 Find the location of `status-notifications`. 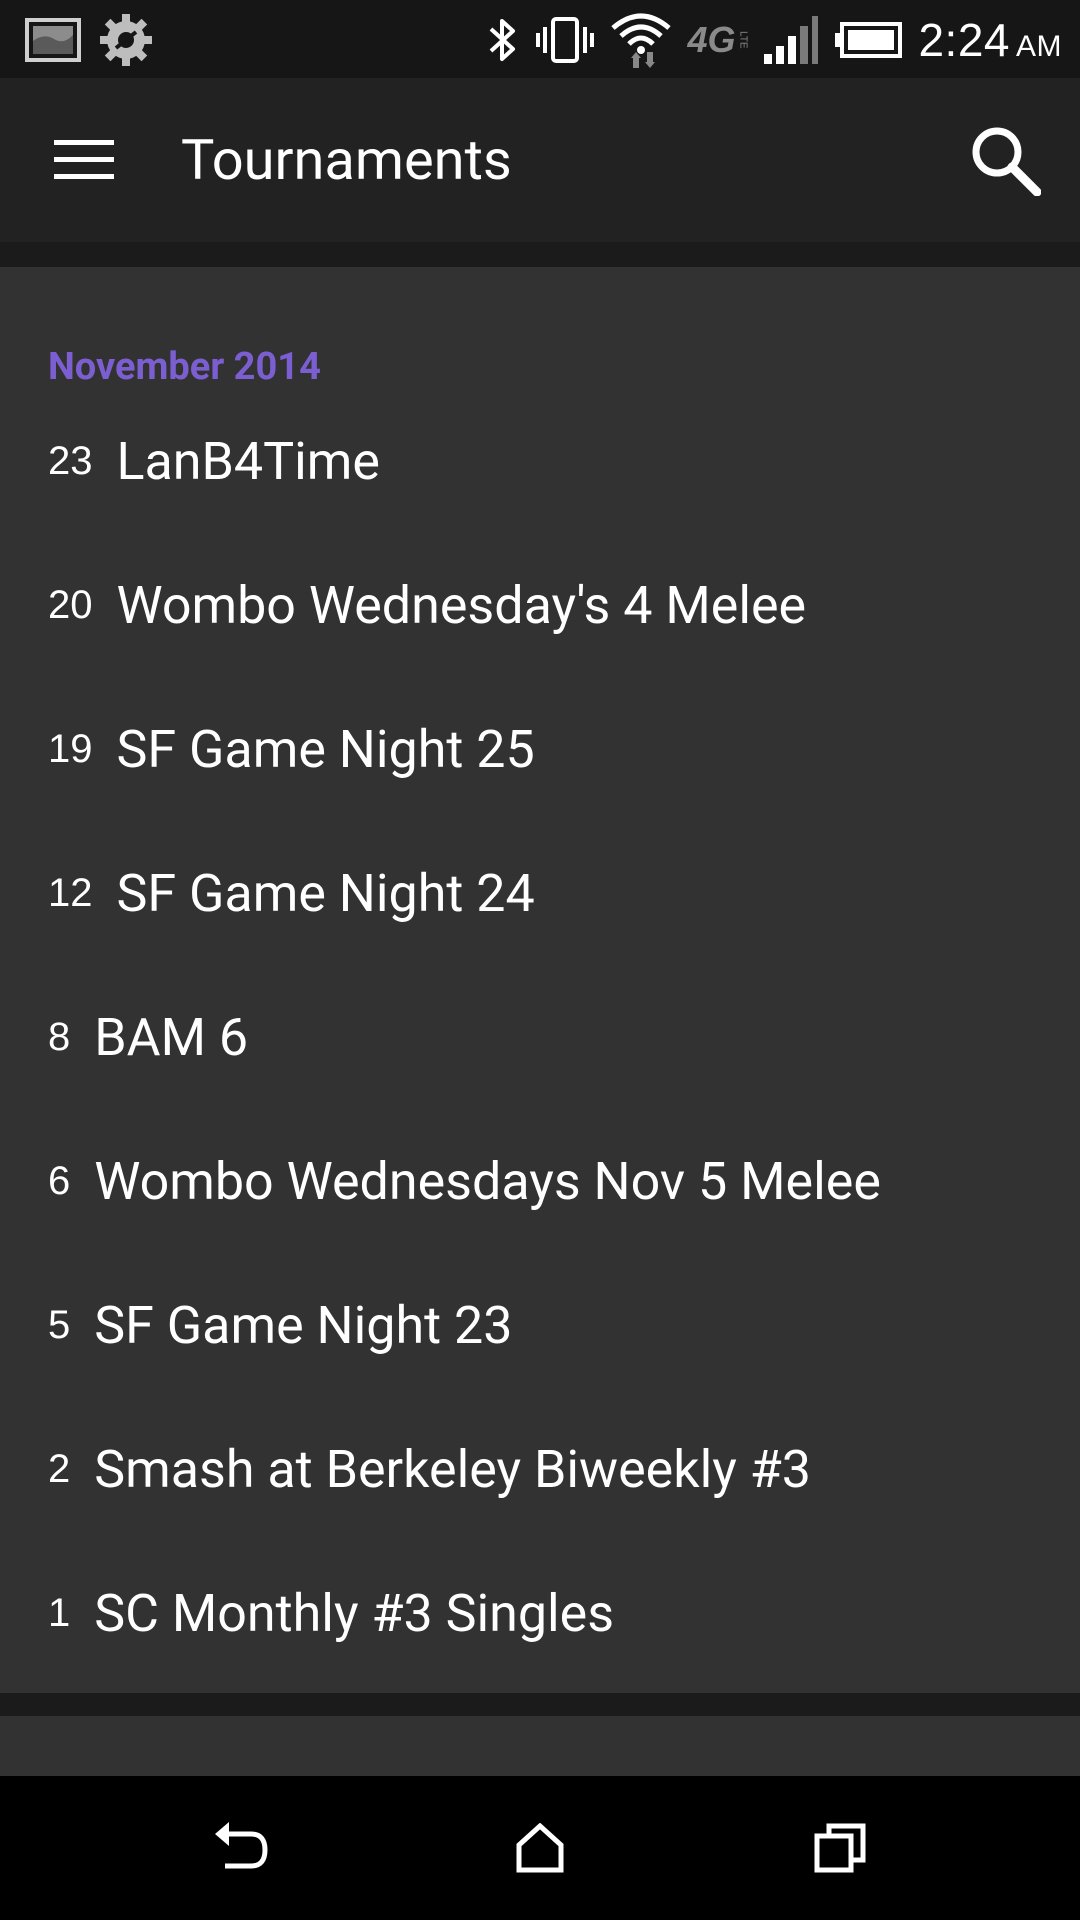

status-notifications is located at coordinates (89, 40).